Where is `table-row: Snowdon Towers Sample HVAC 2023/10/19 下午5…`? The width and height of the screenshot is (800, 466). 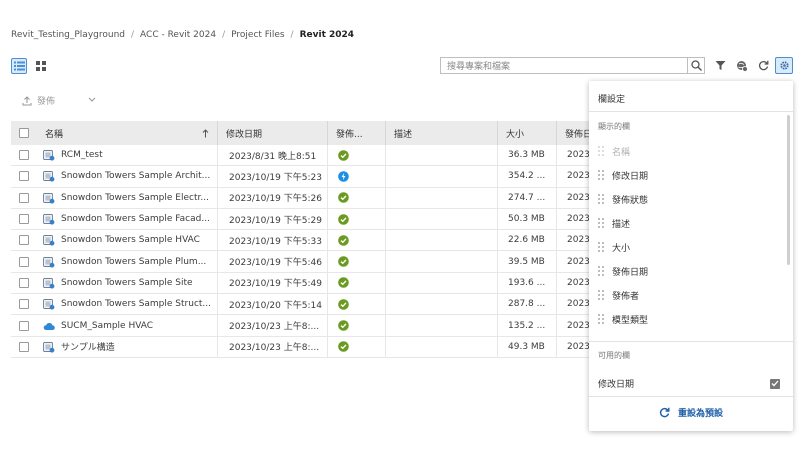
table-row: Snowdon Towers Sample HVAC 2023/10/19 下午5… is located at coordinates (301, 241).